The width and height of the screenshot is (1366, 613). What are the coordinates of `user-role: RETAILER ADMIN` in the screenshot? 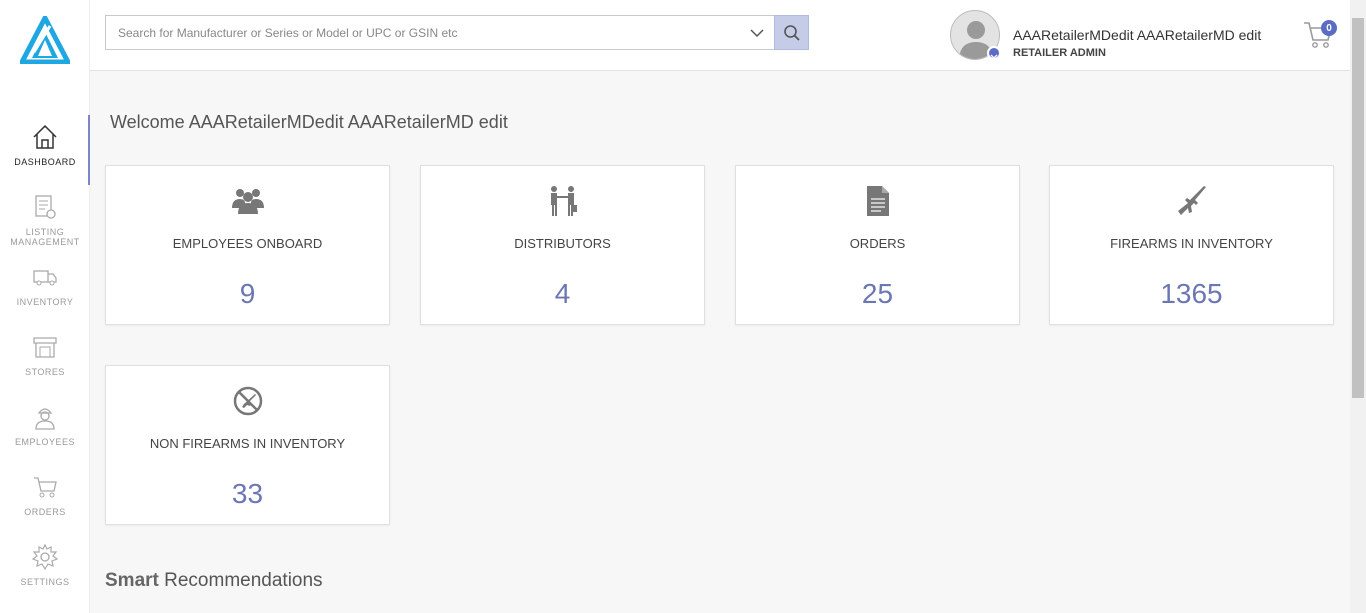 It's located at (1059, 53).